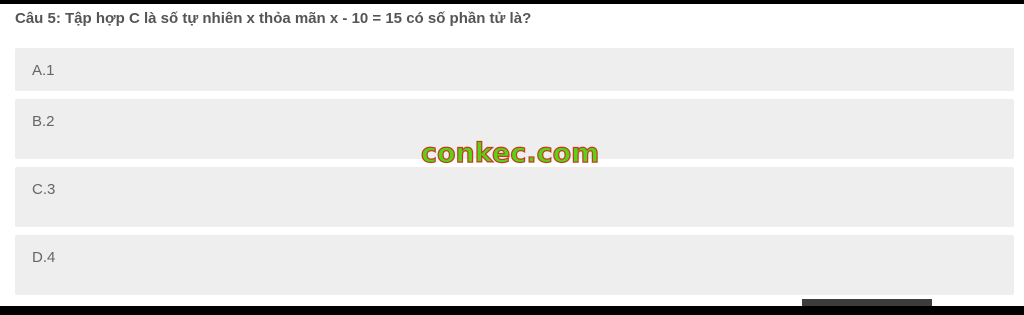 The width and height of the screenshot is (1024, 315). I want to click on bottom-edge-bar, so click(512, 310).